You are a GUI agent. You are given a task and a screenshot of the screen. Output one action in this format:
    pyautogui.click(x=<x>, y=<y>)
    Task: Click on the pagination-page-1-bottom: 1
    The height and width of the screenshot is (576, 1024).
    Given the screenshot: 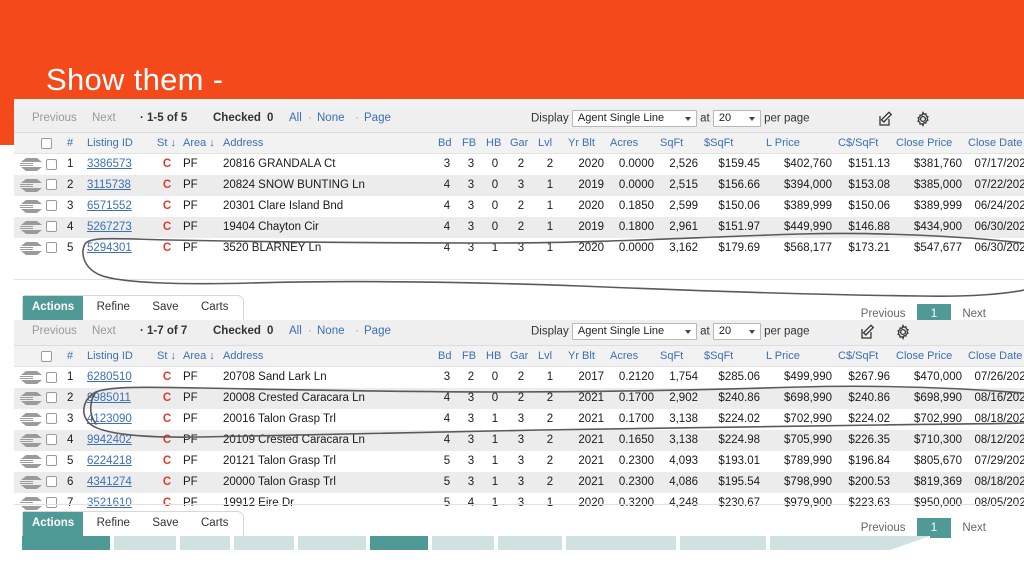 What is the action you would take?
    pyautogui.click(x=934, y=528)
    